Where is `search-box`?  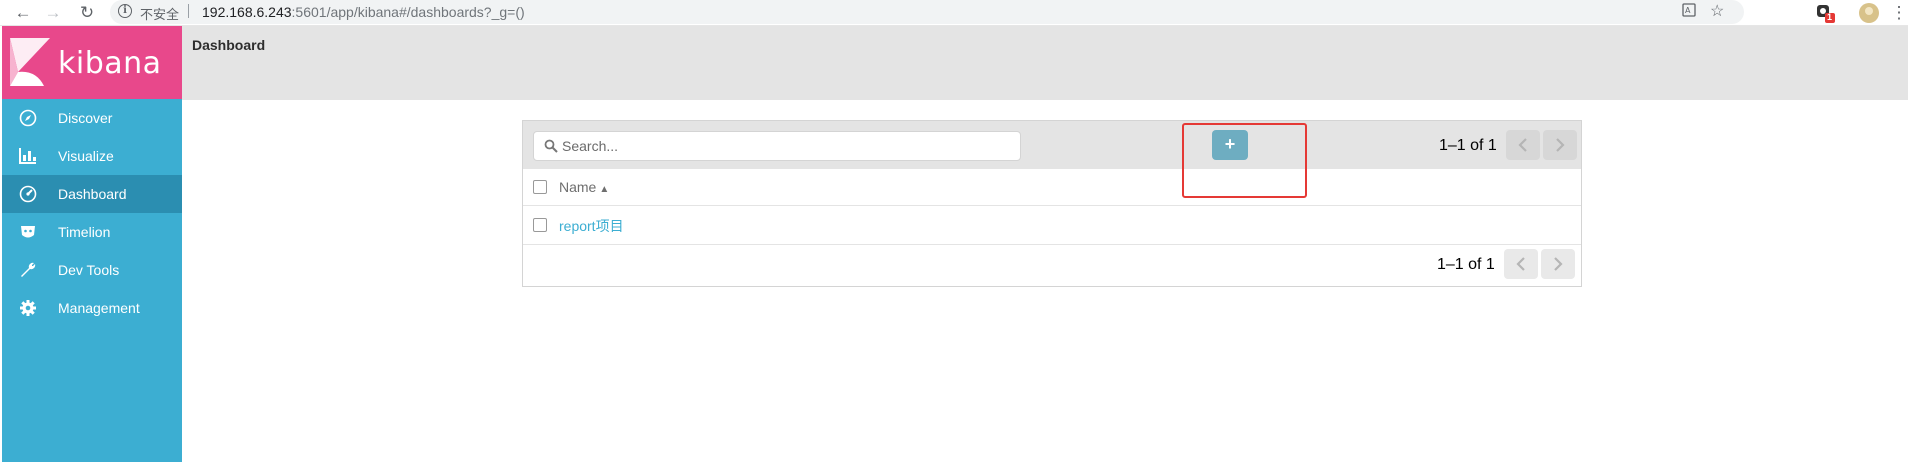 search-box is located at coordinates (777, 146).